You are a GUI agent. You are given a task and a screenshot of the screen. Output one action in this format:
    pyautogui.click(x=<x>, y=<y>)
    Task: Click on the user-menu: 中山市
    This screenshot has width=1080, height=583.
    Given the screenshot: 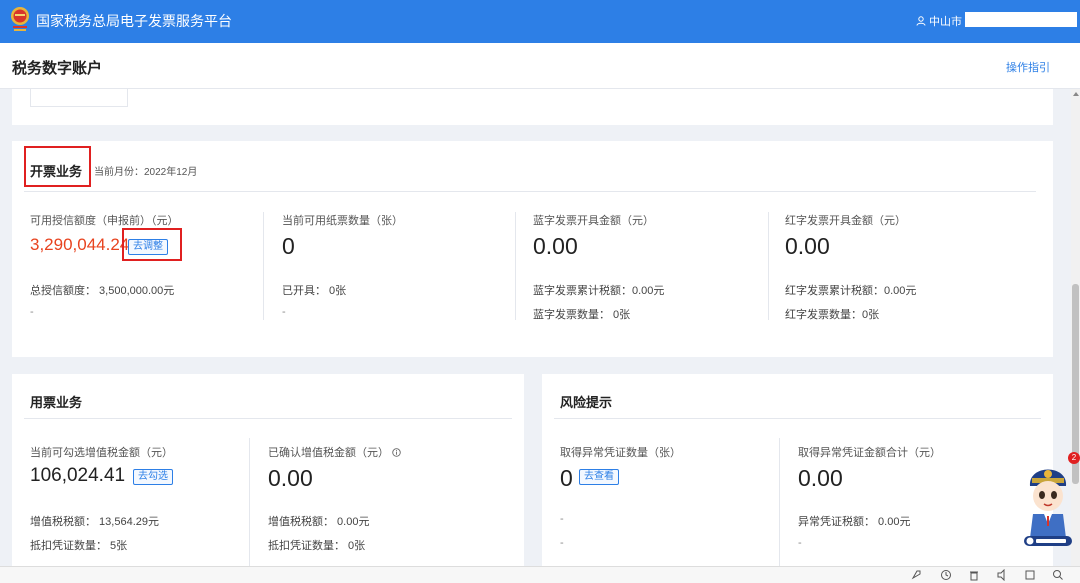 What is the action you would take?
    pyautogui.click(x=939, y=21)
    